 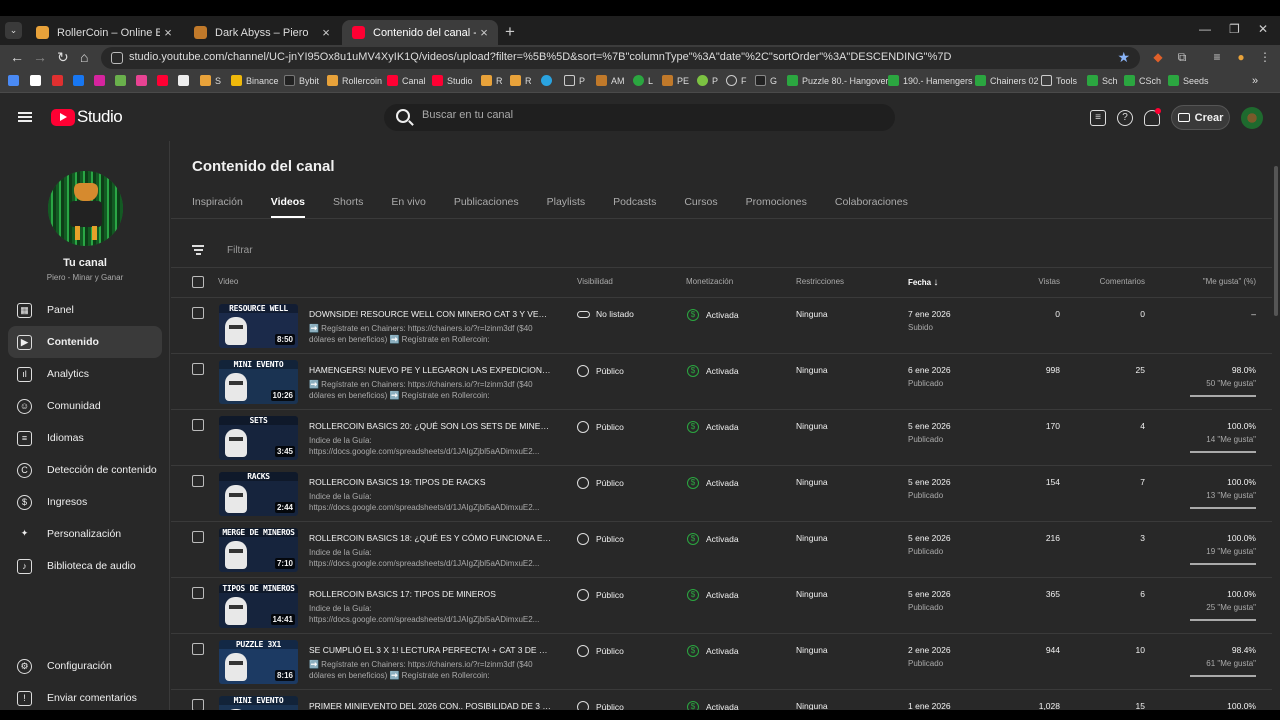 I want to click on bookmark-binance: Binance, so click(x=255, y=80).